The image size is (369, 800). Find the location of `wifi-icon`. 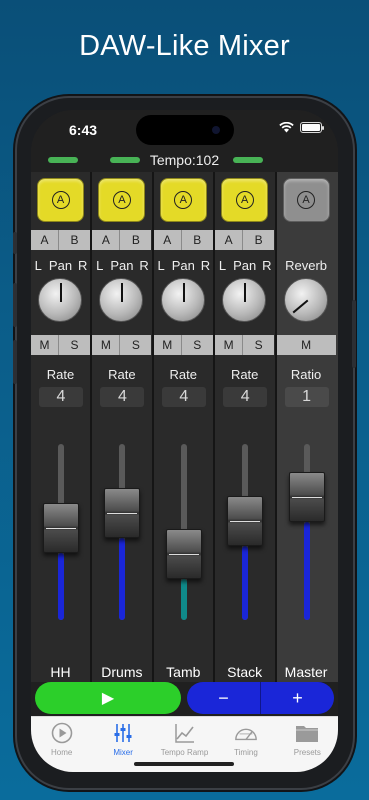

wifi-icon is located at coordinates (286, 127).